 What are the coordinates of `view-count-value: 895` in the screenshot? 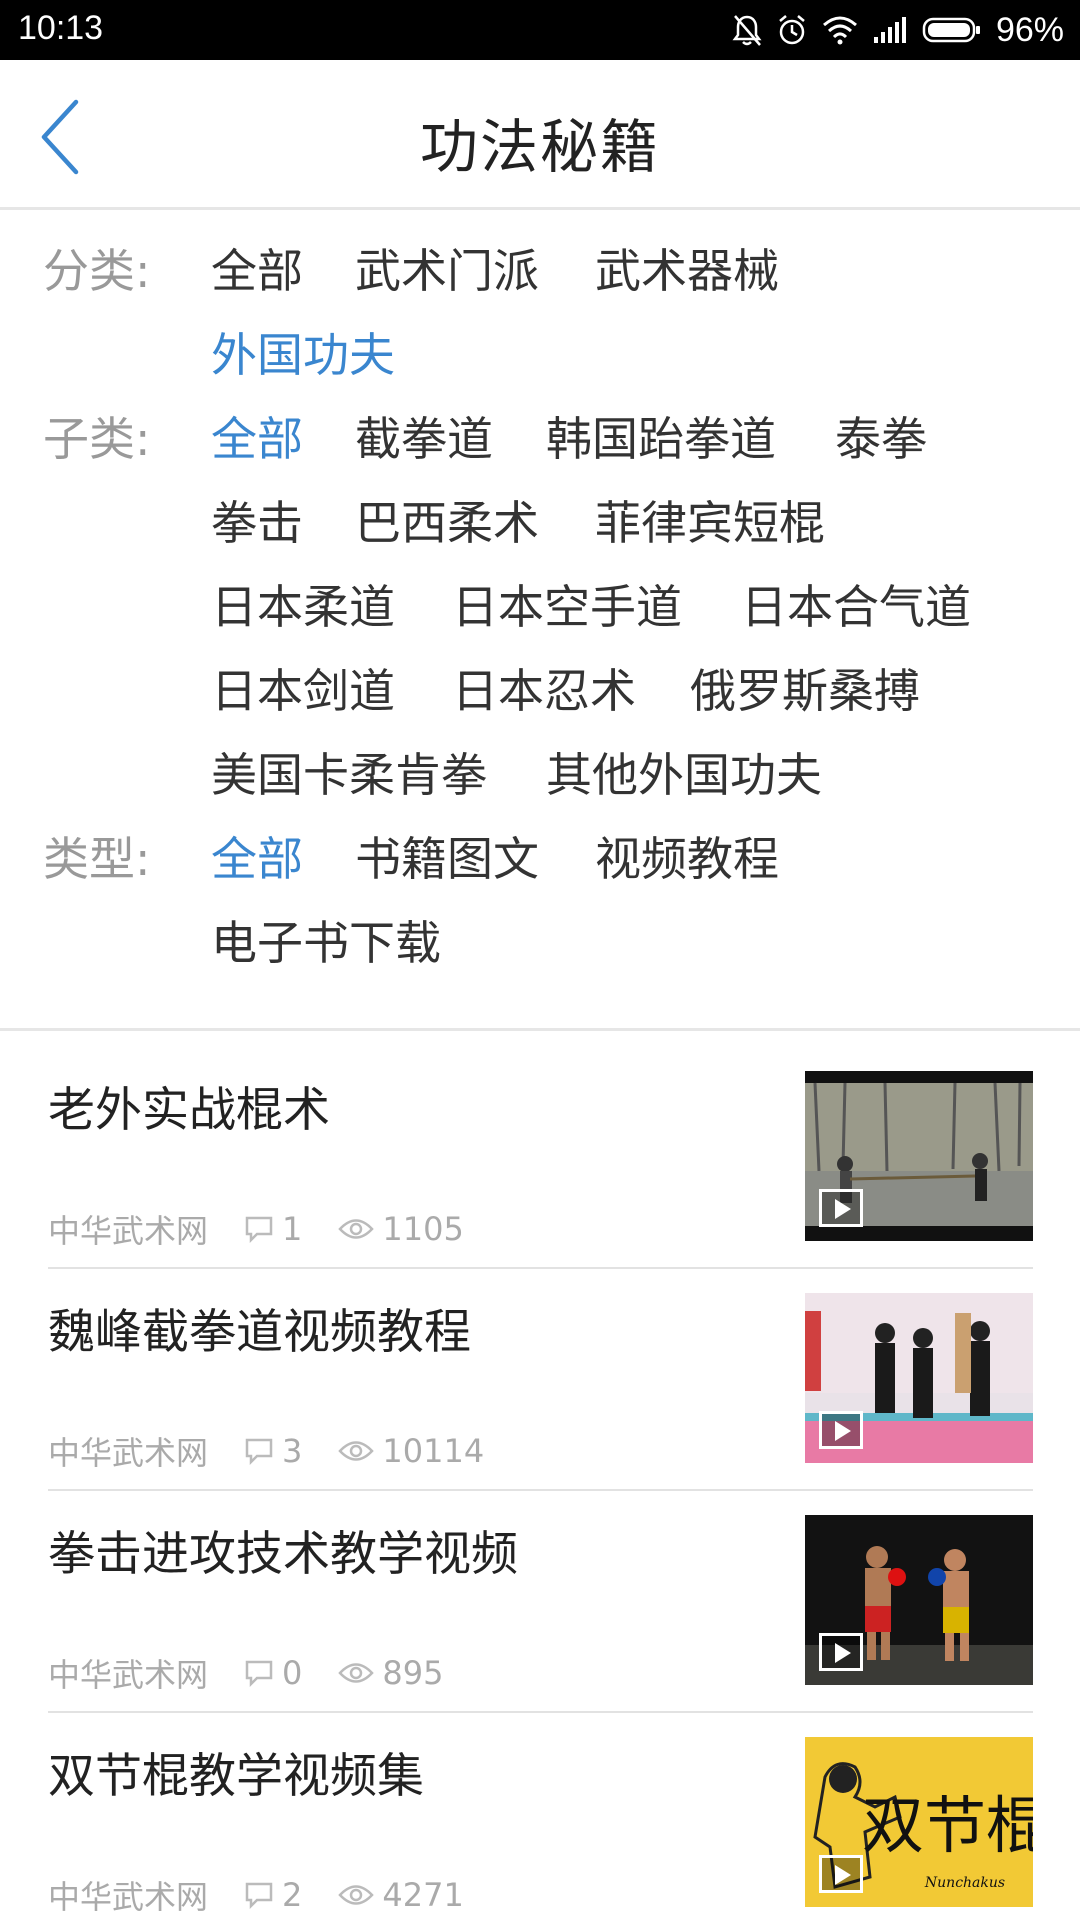 It's located at (413, 1673).